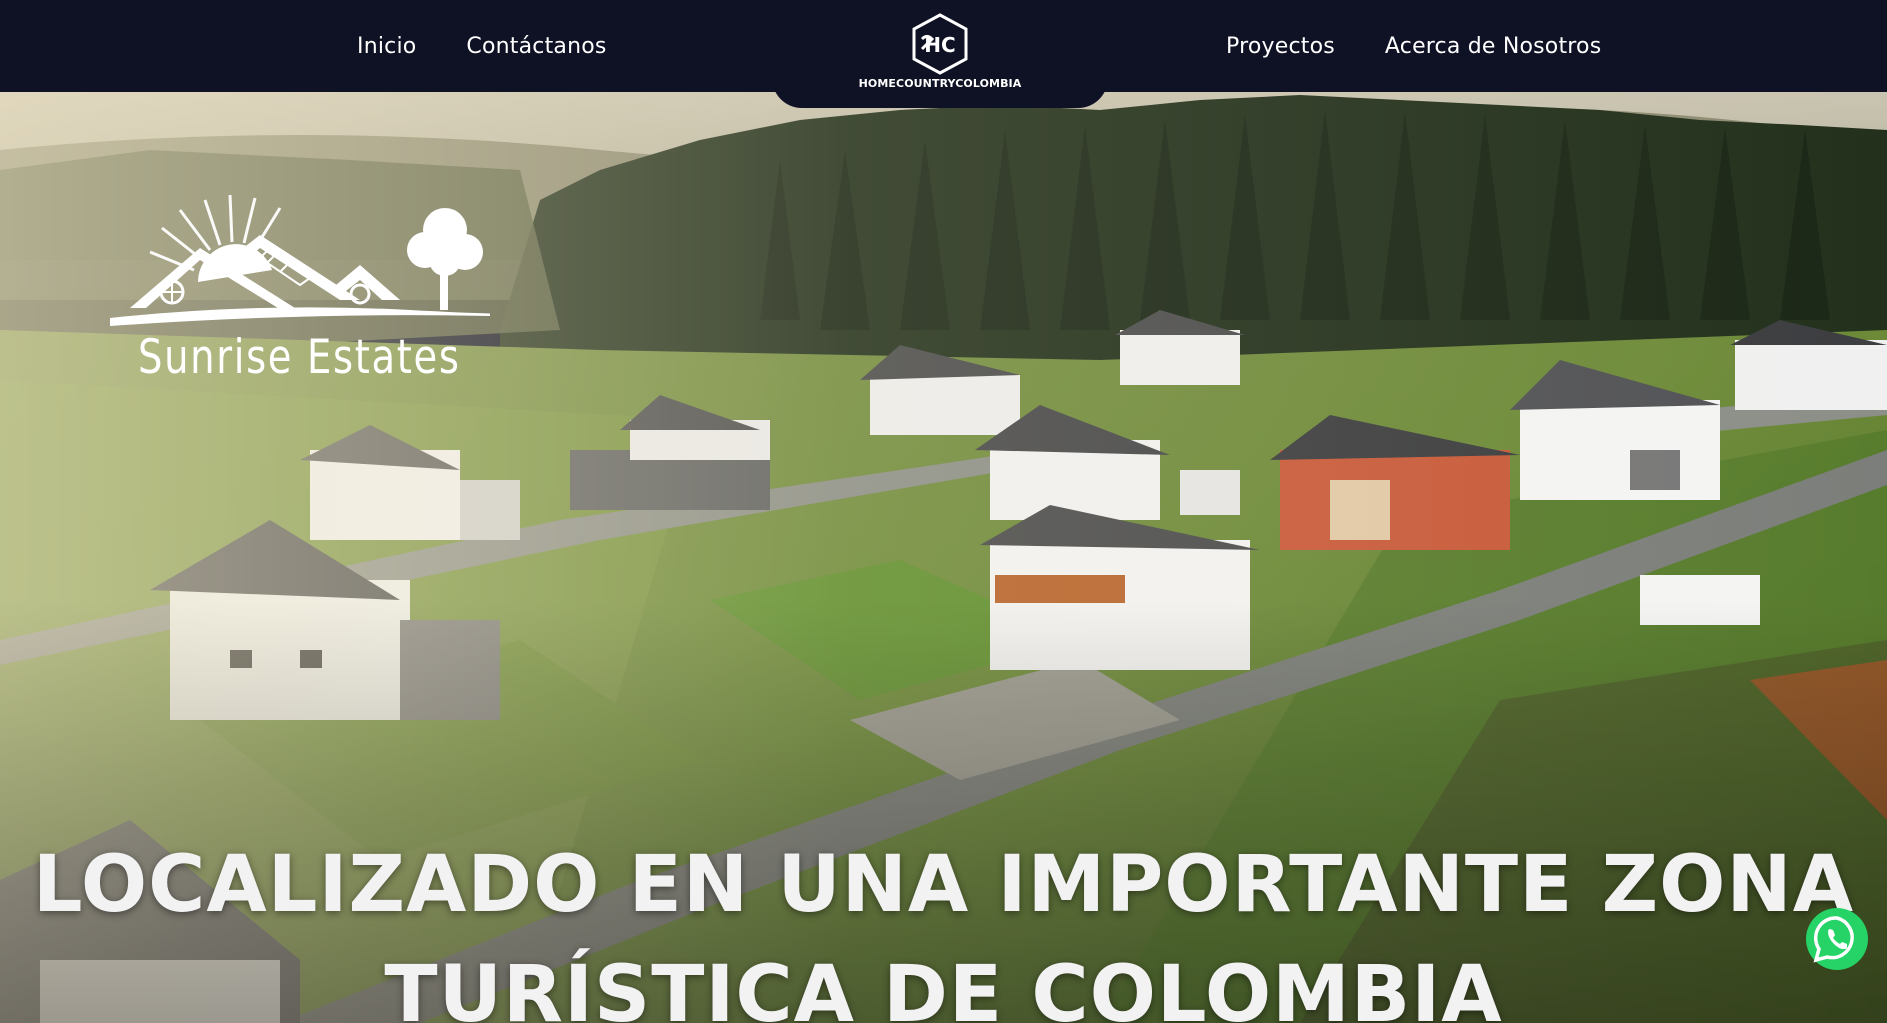  Describe the element at coordinates (1280, 46) in the screenshot. I see `nav-link-proyectos: Proyectos` at that location.